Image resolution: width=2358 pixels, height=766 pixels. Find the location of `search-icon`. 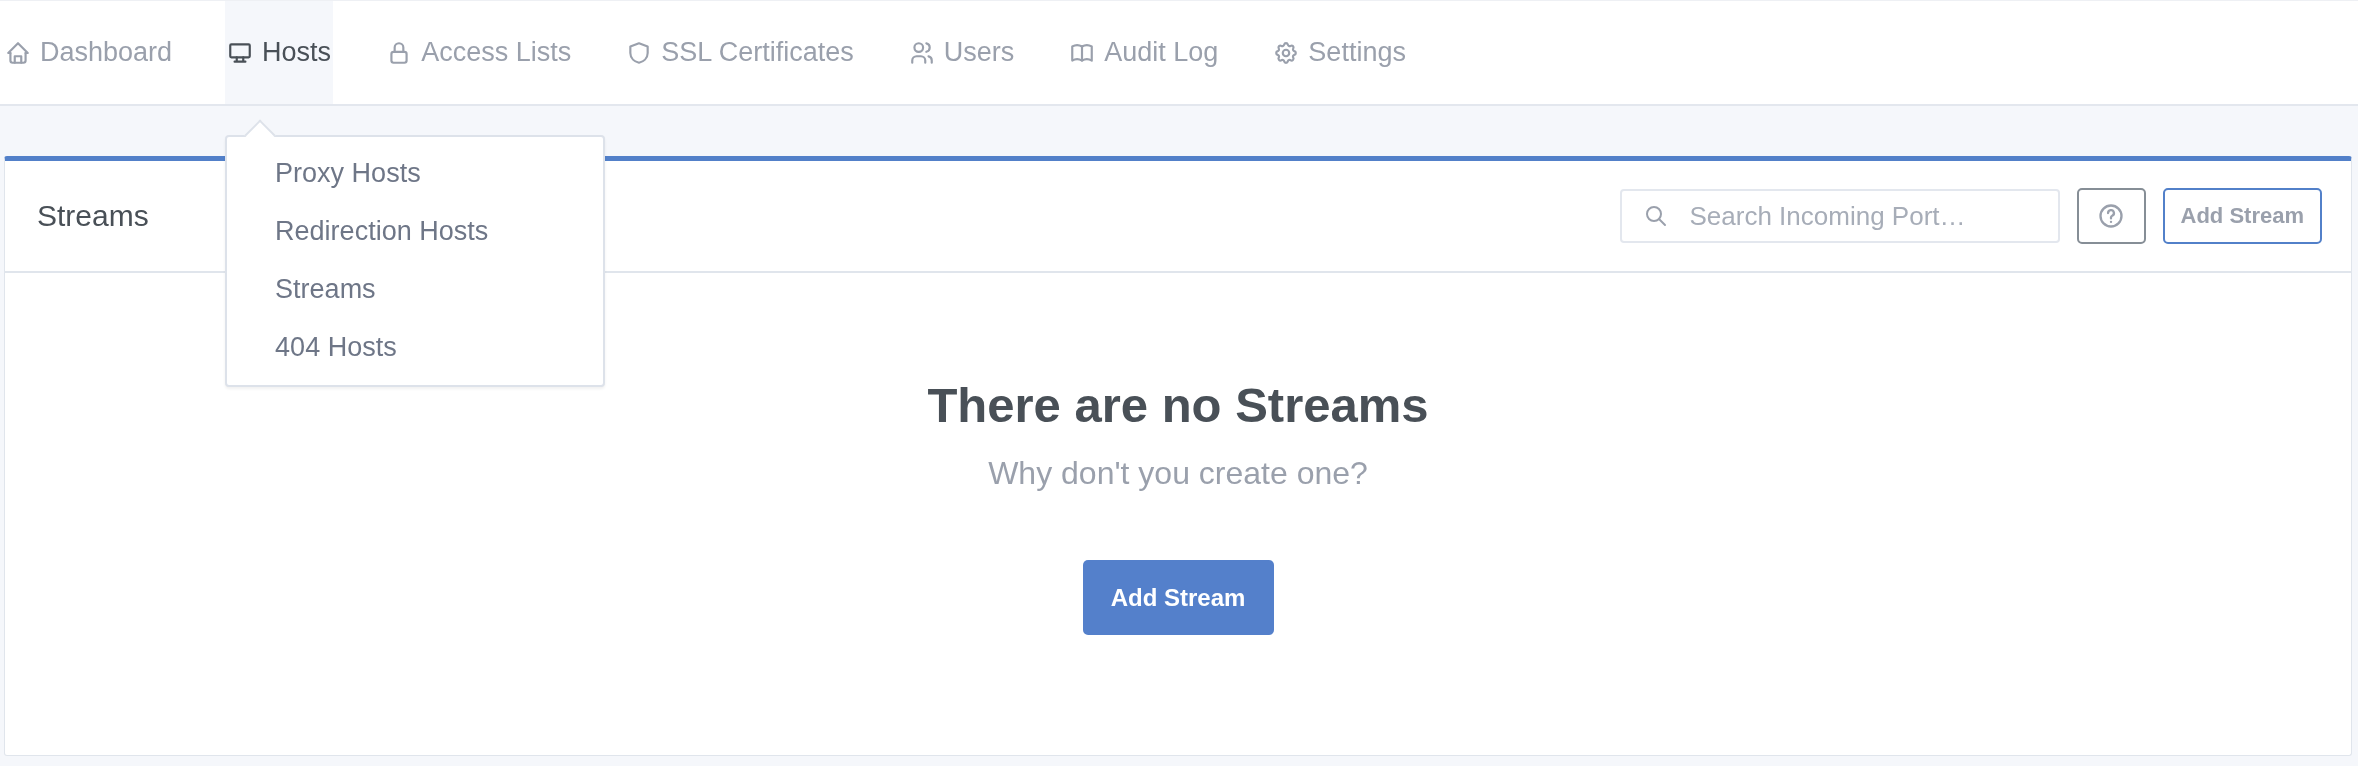

search-icon is located at coordinates (1655, 216).